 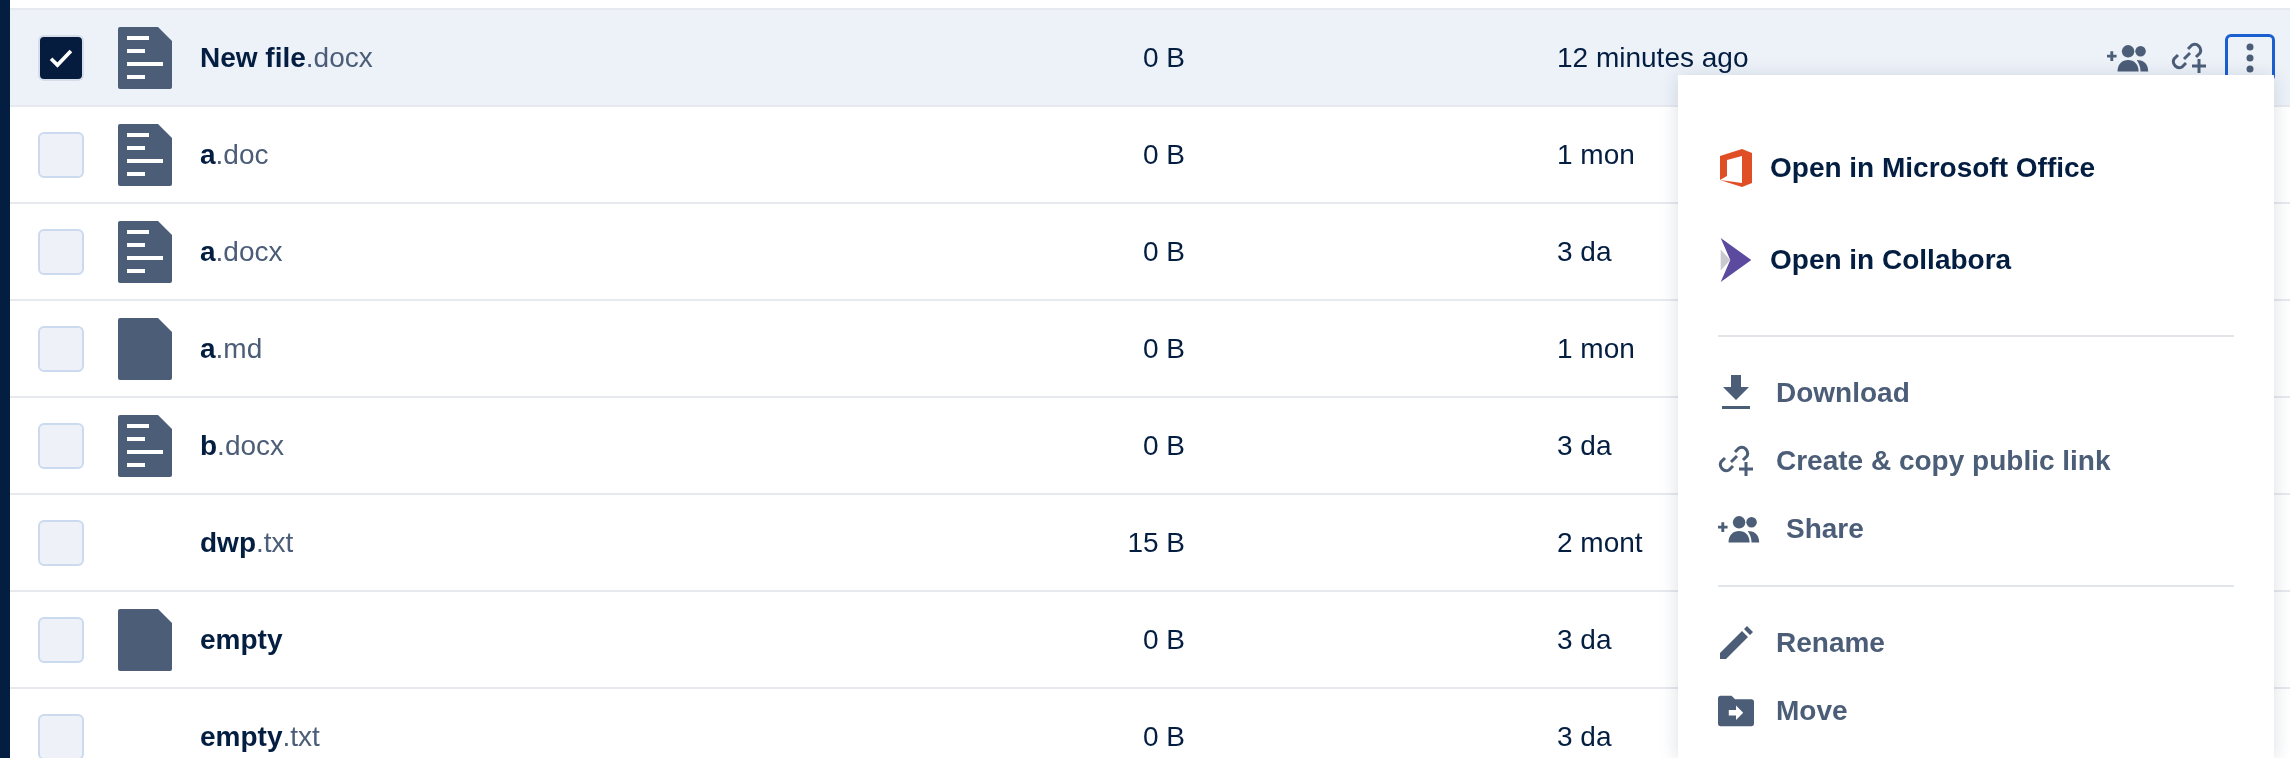 I want to click on pencil-icon, so click(x=1736, y=643).